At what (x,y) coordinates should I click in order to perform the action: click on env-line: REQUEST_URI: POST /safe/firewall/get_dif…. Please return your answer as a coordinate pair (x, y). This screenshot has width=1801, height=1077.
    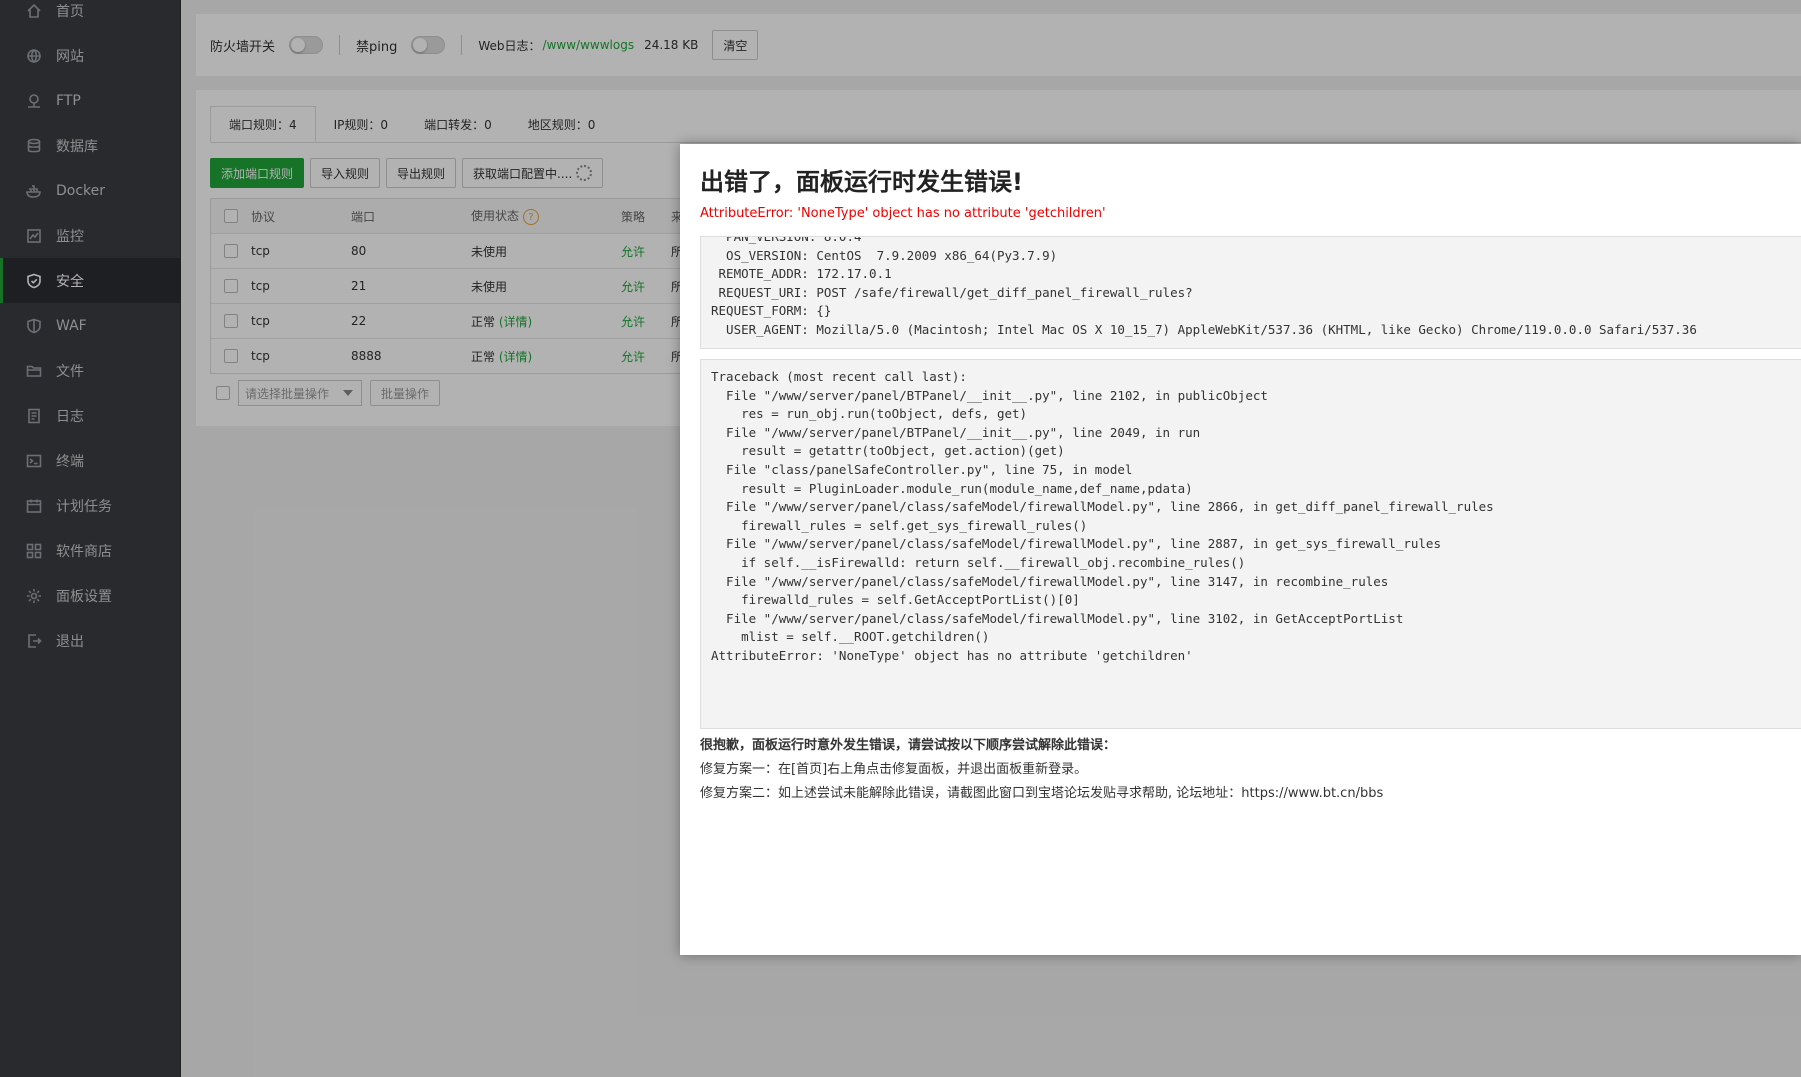
    Looking at the image, I should click on (952, 292).